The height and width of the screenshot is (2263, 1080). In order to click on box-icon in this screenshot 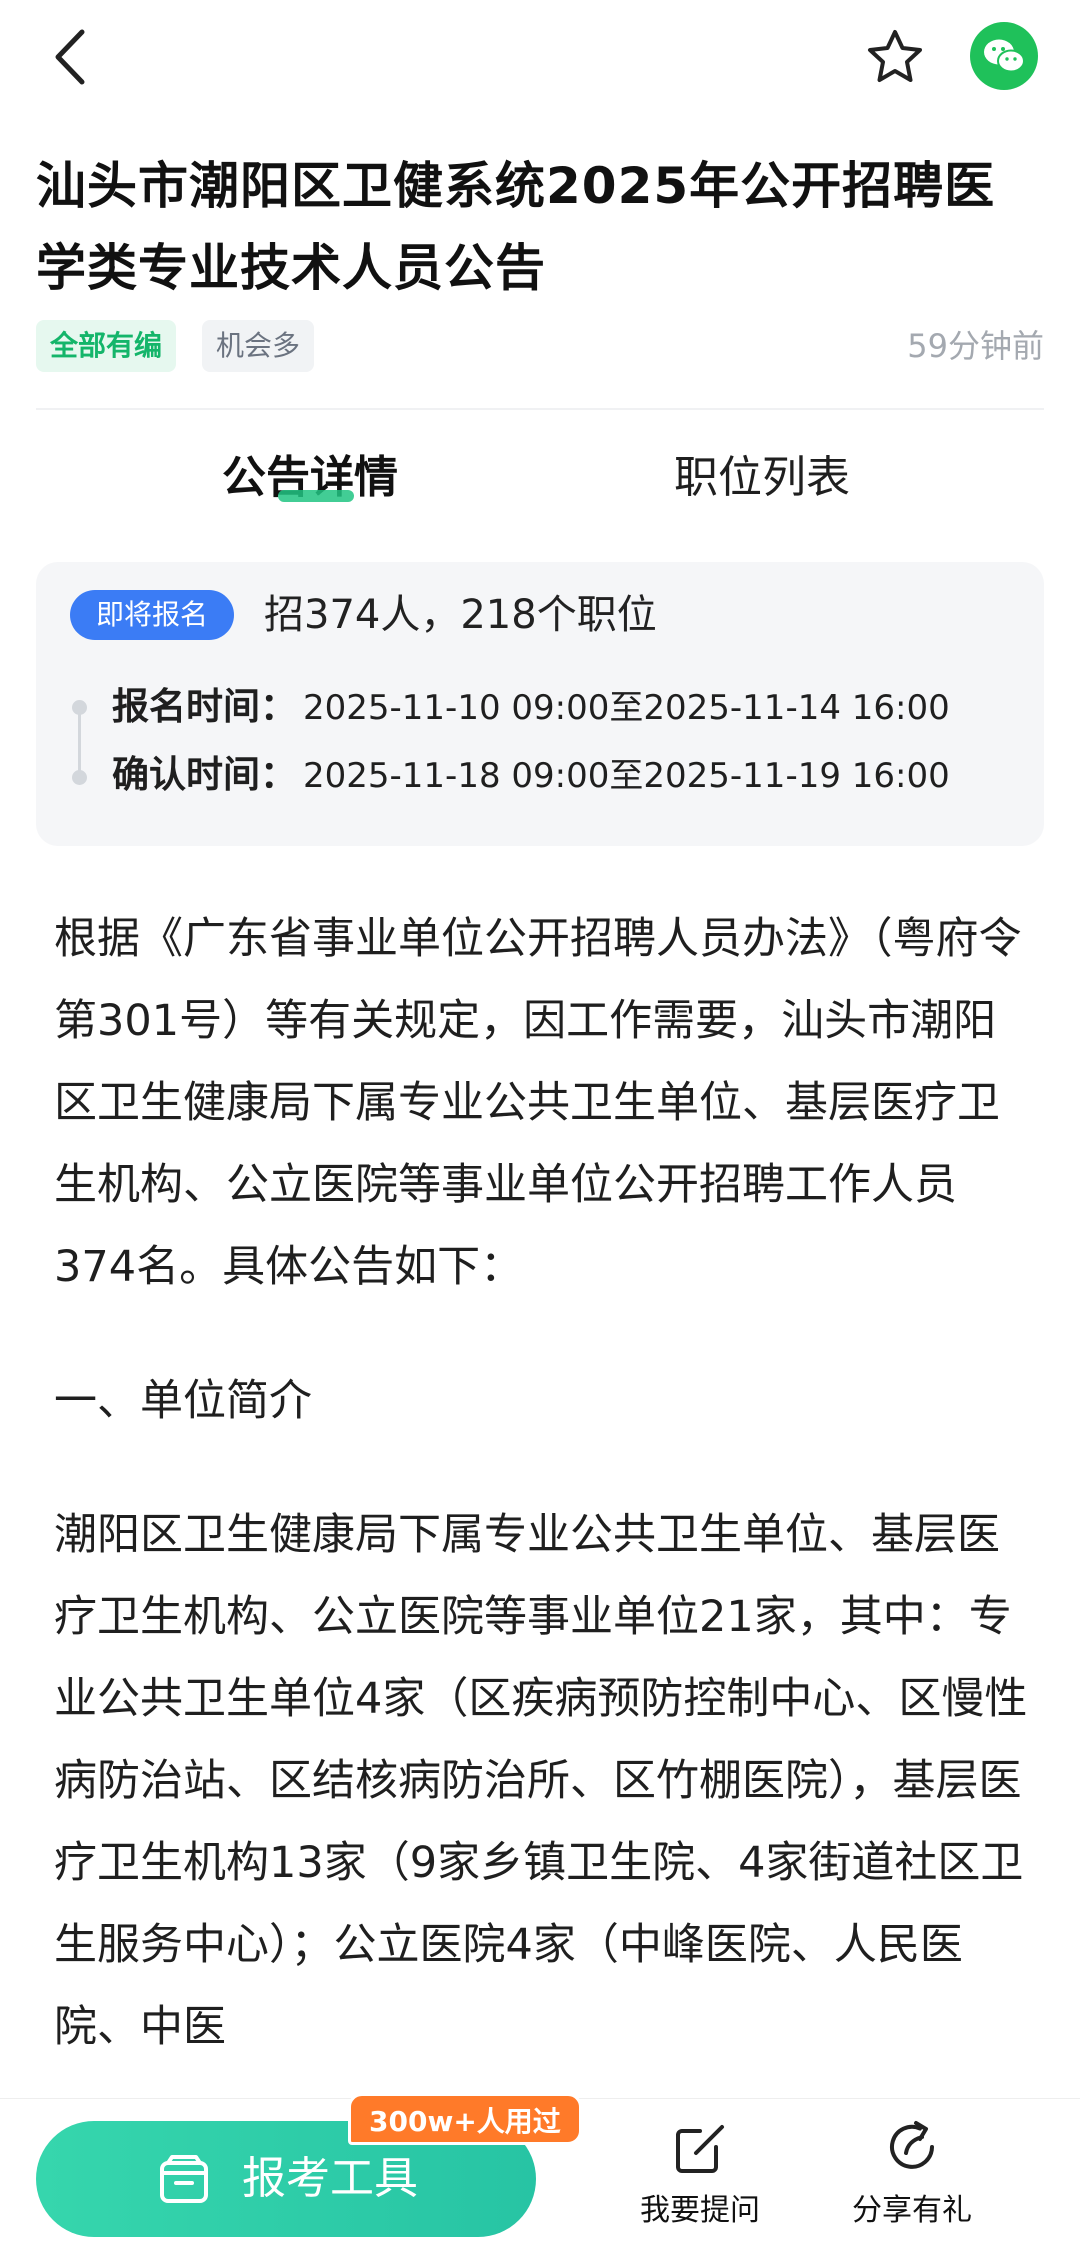, I will do `click(184, 2179)`.